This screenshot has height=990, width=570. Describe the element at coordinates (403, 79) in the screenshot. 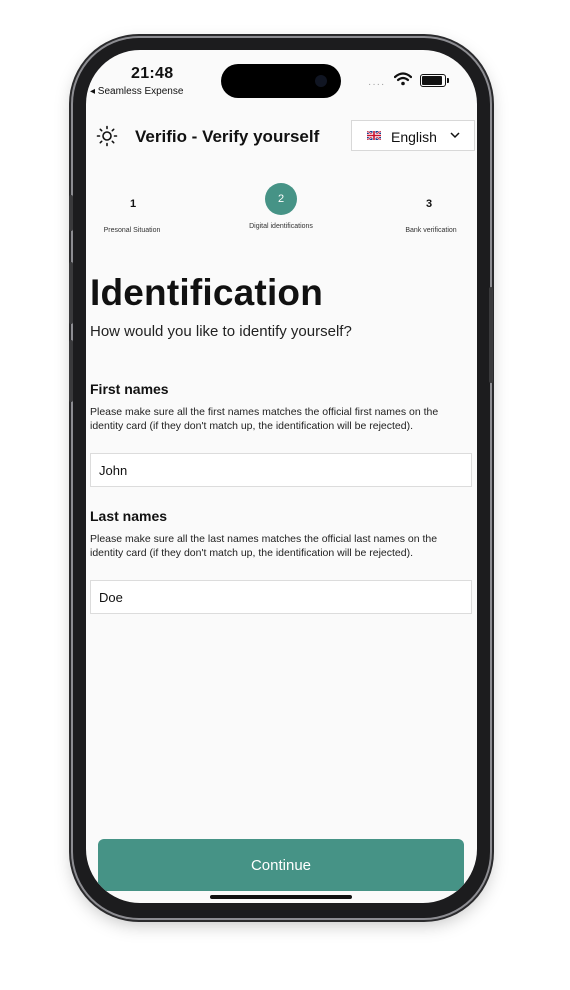

I see `wifi-icon` at that location.